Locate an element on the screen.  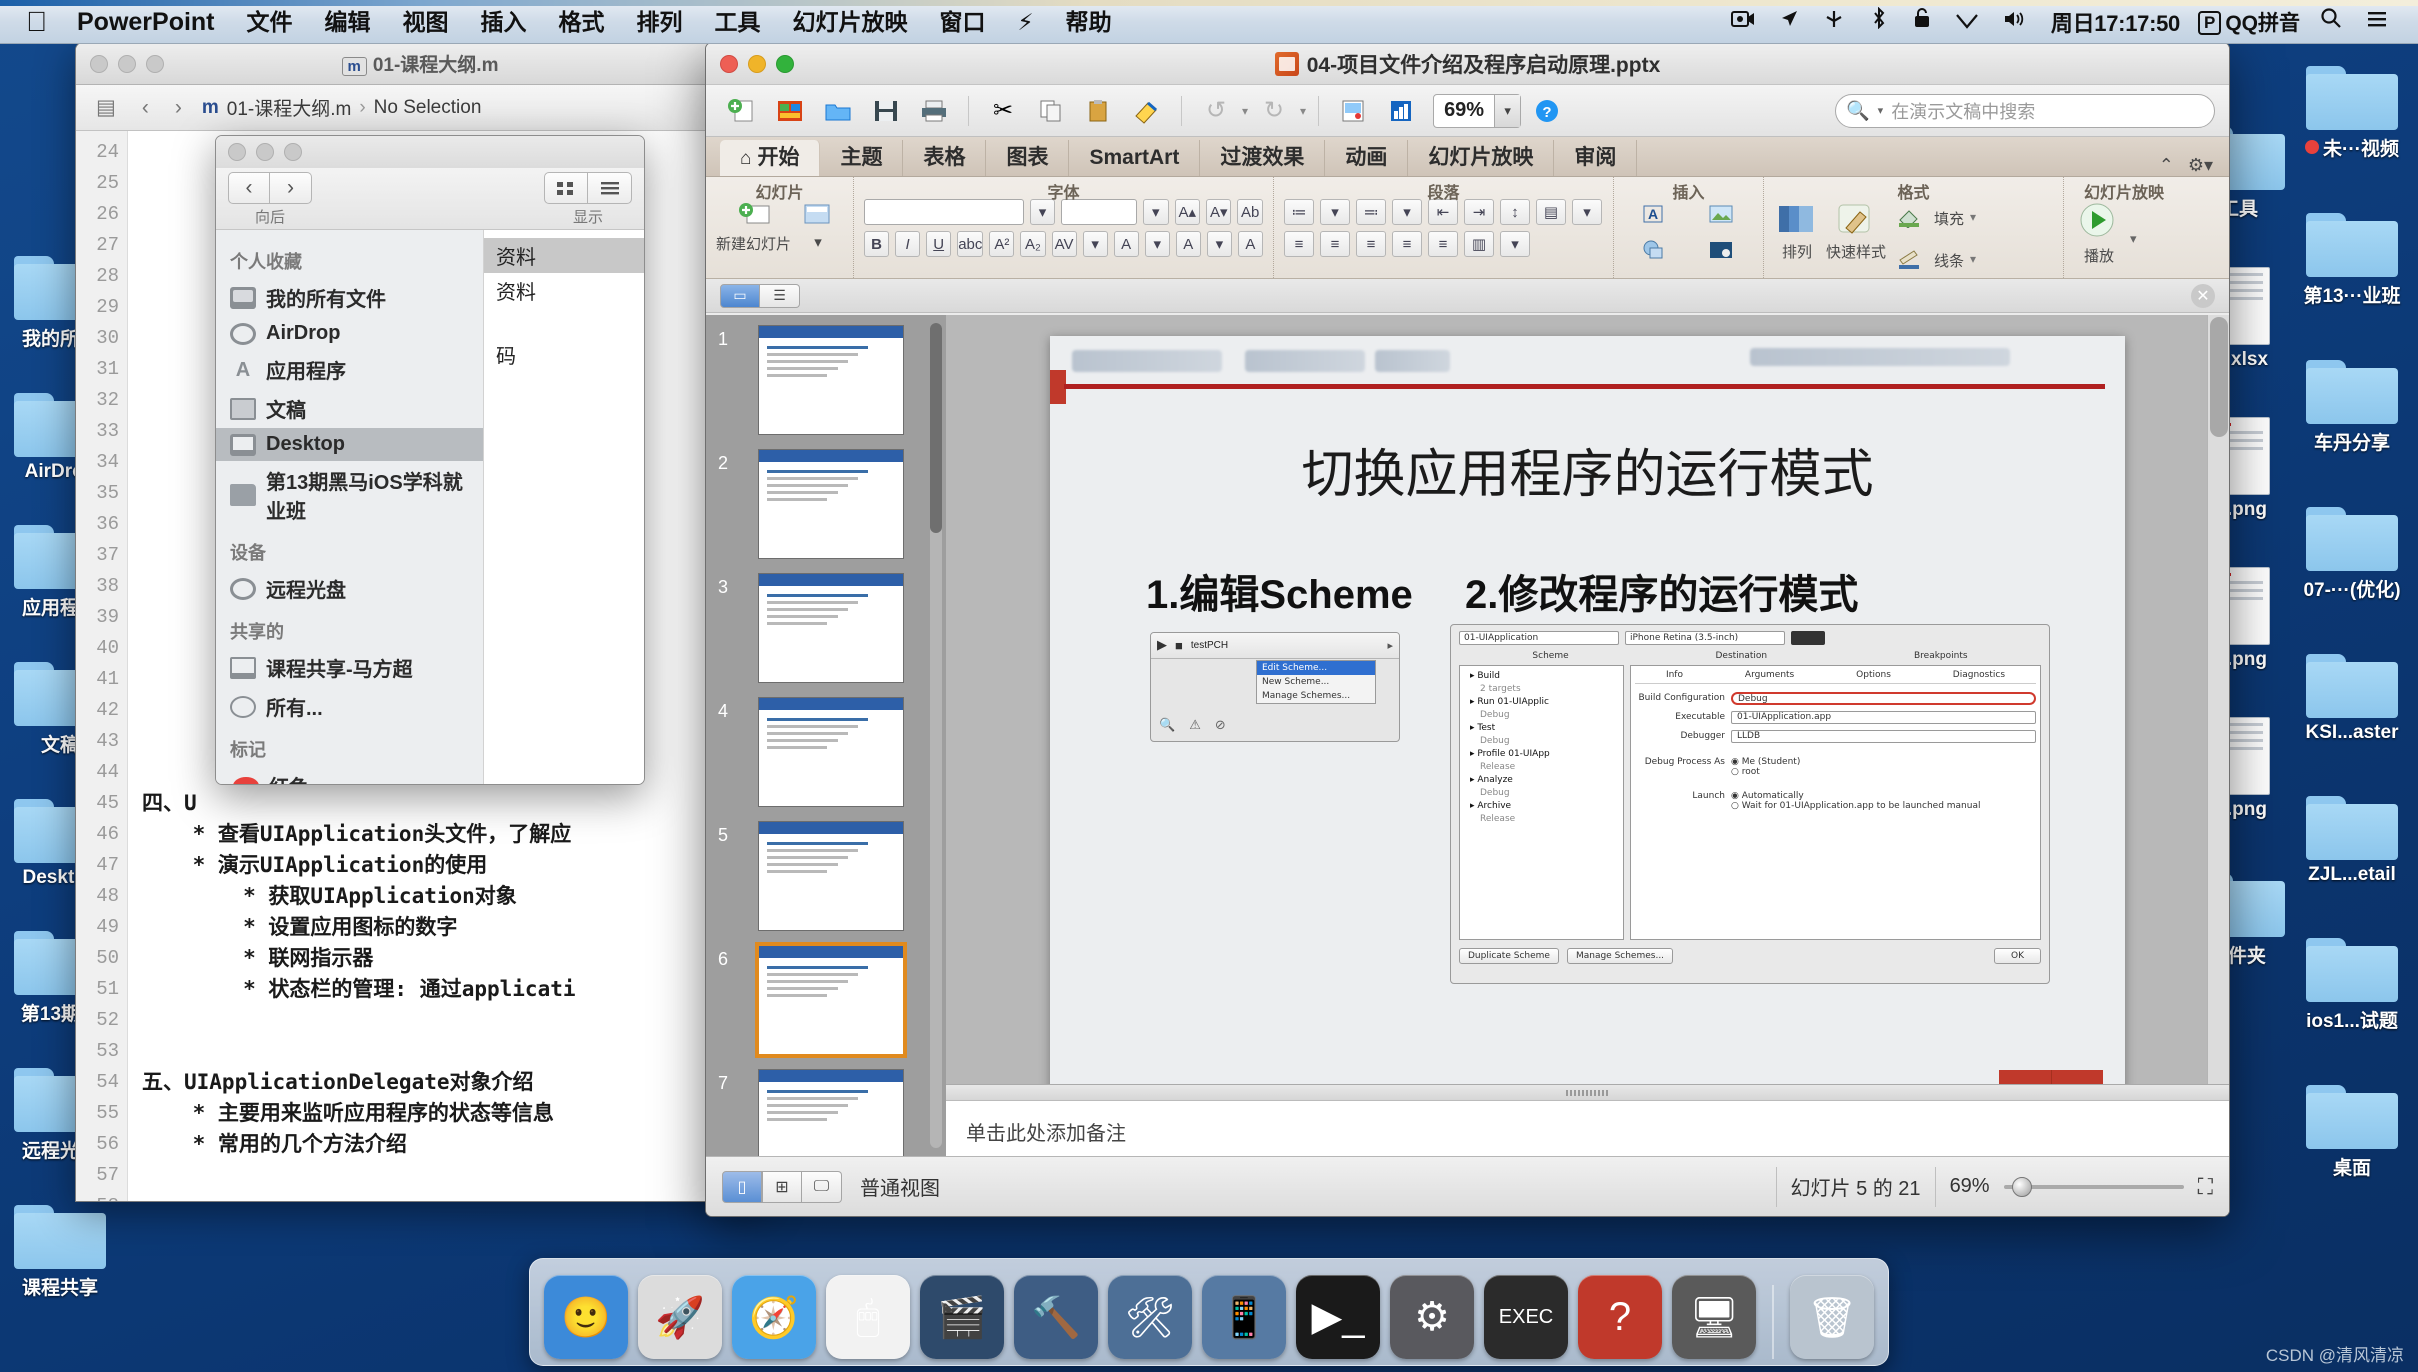
align-right-button: ≡ is located at coordinates (1371, 244).